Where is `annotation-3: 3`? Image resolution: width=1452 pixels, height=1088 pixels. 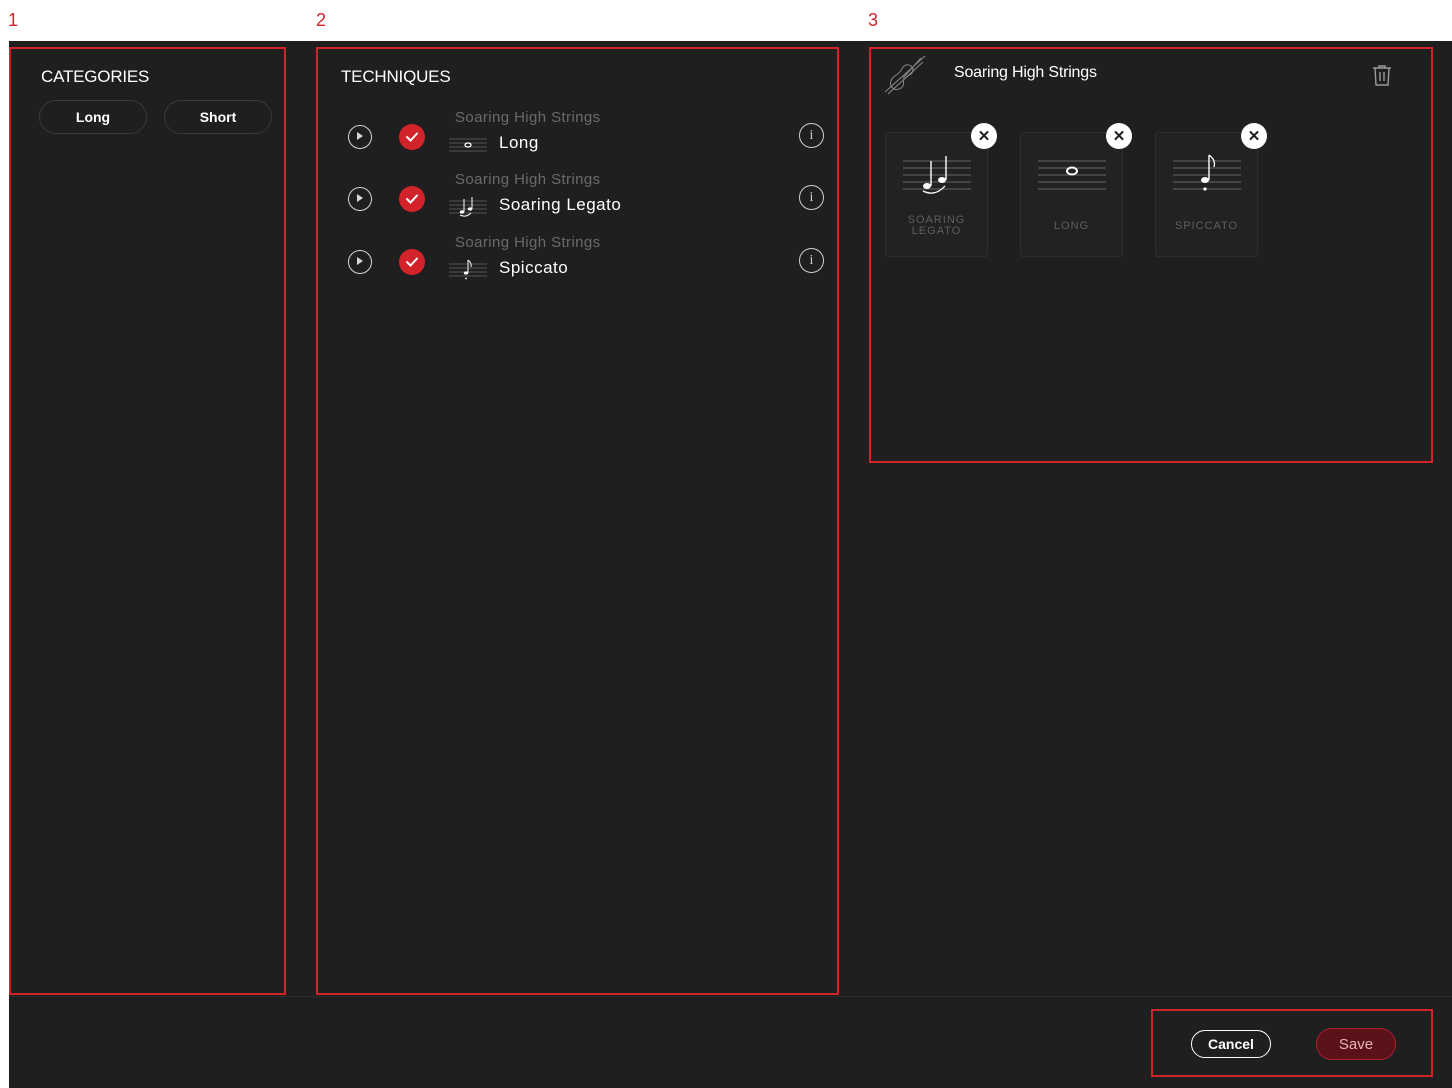 annotation-3: 3 is located at coordinates (873, 20).